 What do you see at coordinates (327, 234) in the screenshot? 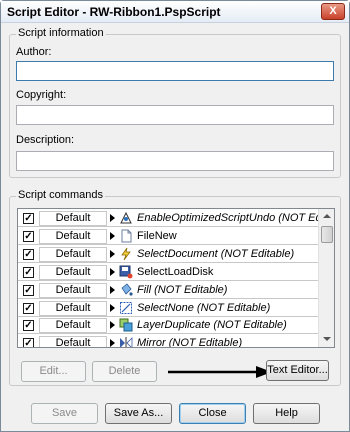
I see `scroll-thumb` at bounding box center [327, 234].